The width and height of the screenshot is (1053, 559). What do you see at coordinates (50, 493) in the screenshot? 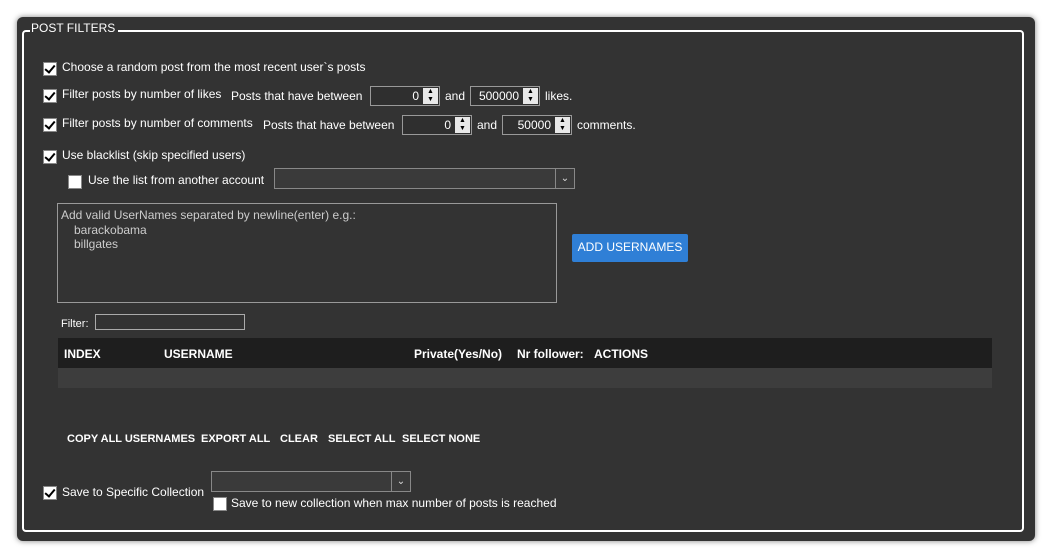
I see `collection-checkbox` at bounding box center [50, 493].